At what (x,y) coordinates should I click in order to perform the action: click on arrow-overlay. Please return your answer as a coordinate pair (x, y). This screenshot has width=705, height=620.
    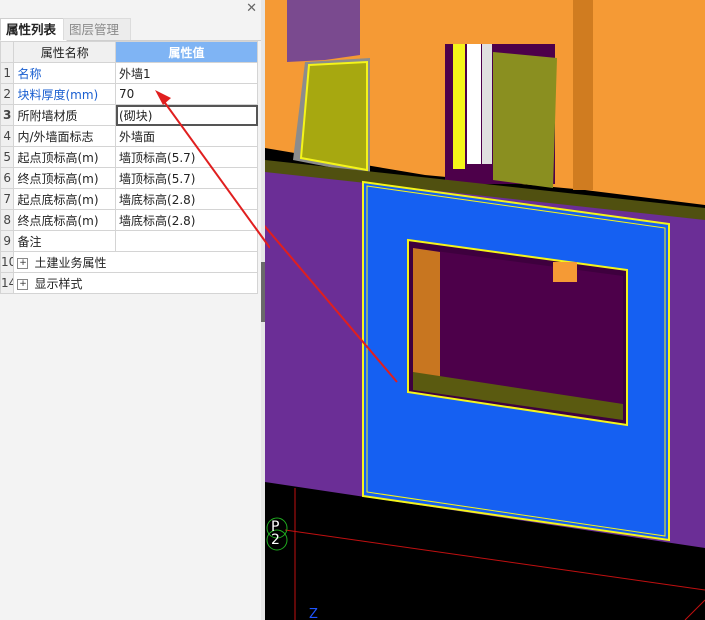
    Looking at the image, I should click on (212, 169).